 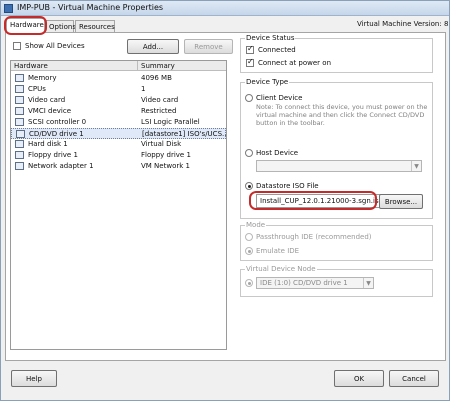 I want to click on network-adapter-icon, so click(x=19, y=166).